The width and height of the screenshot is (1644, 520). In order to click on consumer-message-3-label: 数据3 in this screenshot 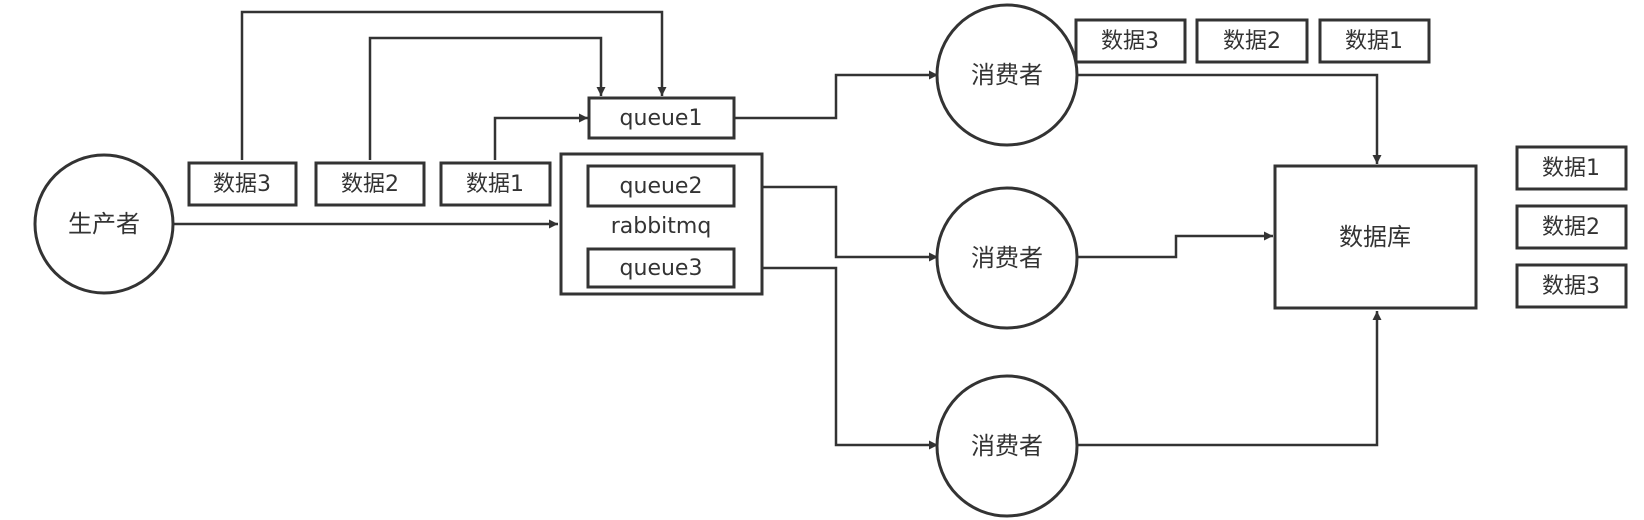, I will do `click(1130, 41)`.